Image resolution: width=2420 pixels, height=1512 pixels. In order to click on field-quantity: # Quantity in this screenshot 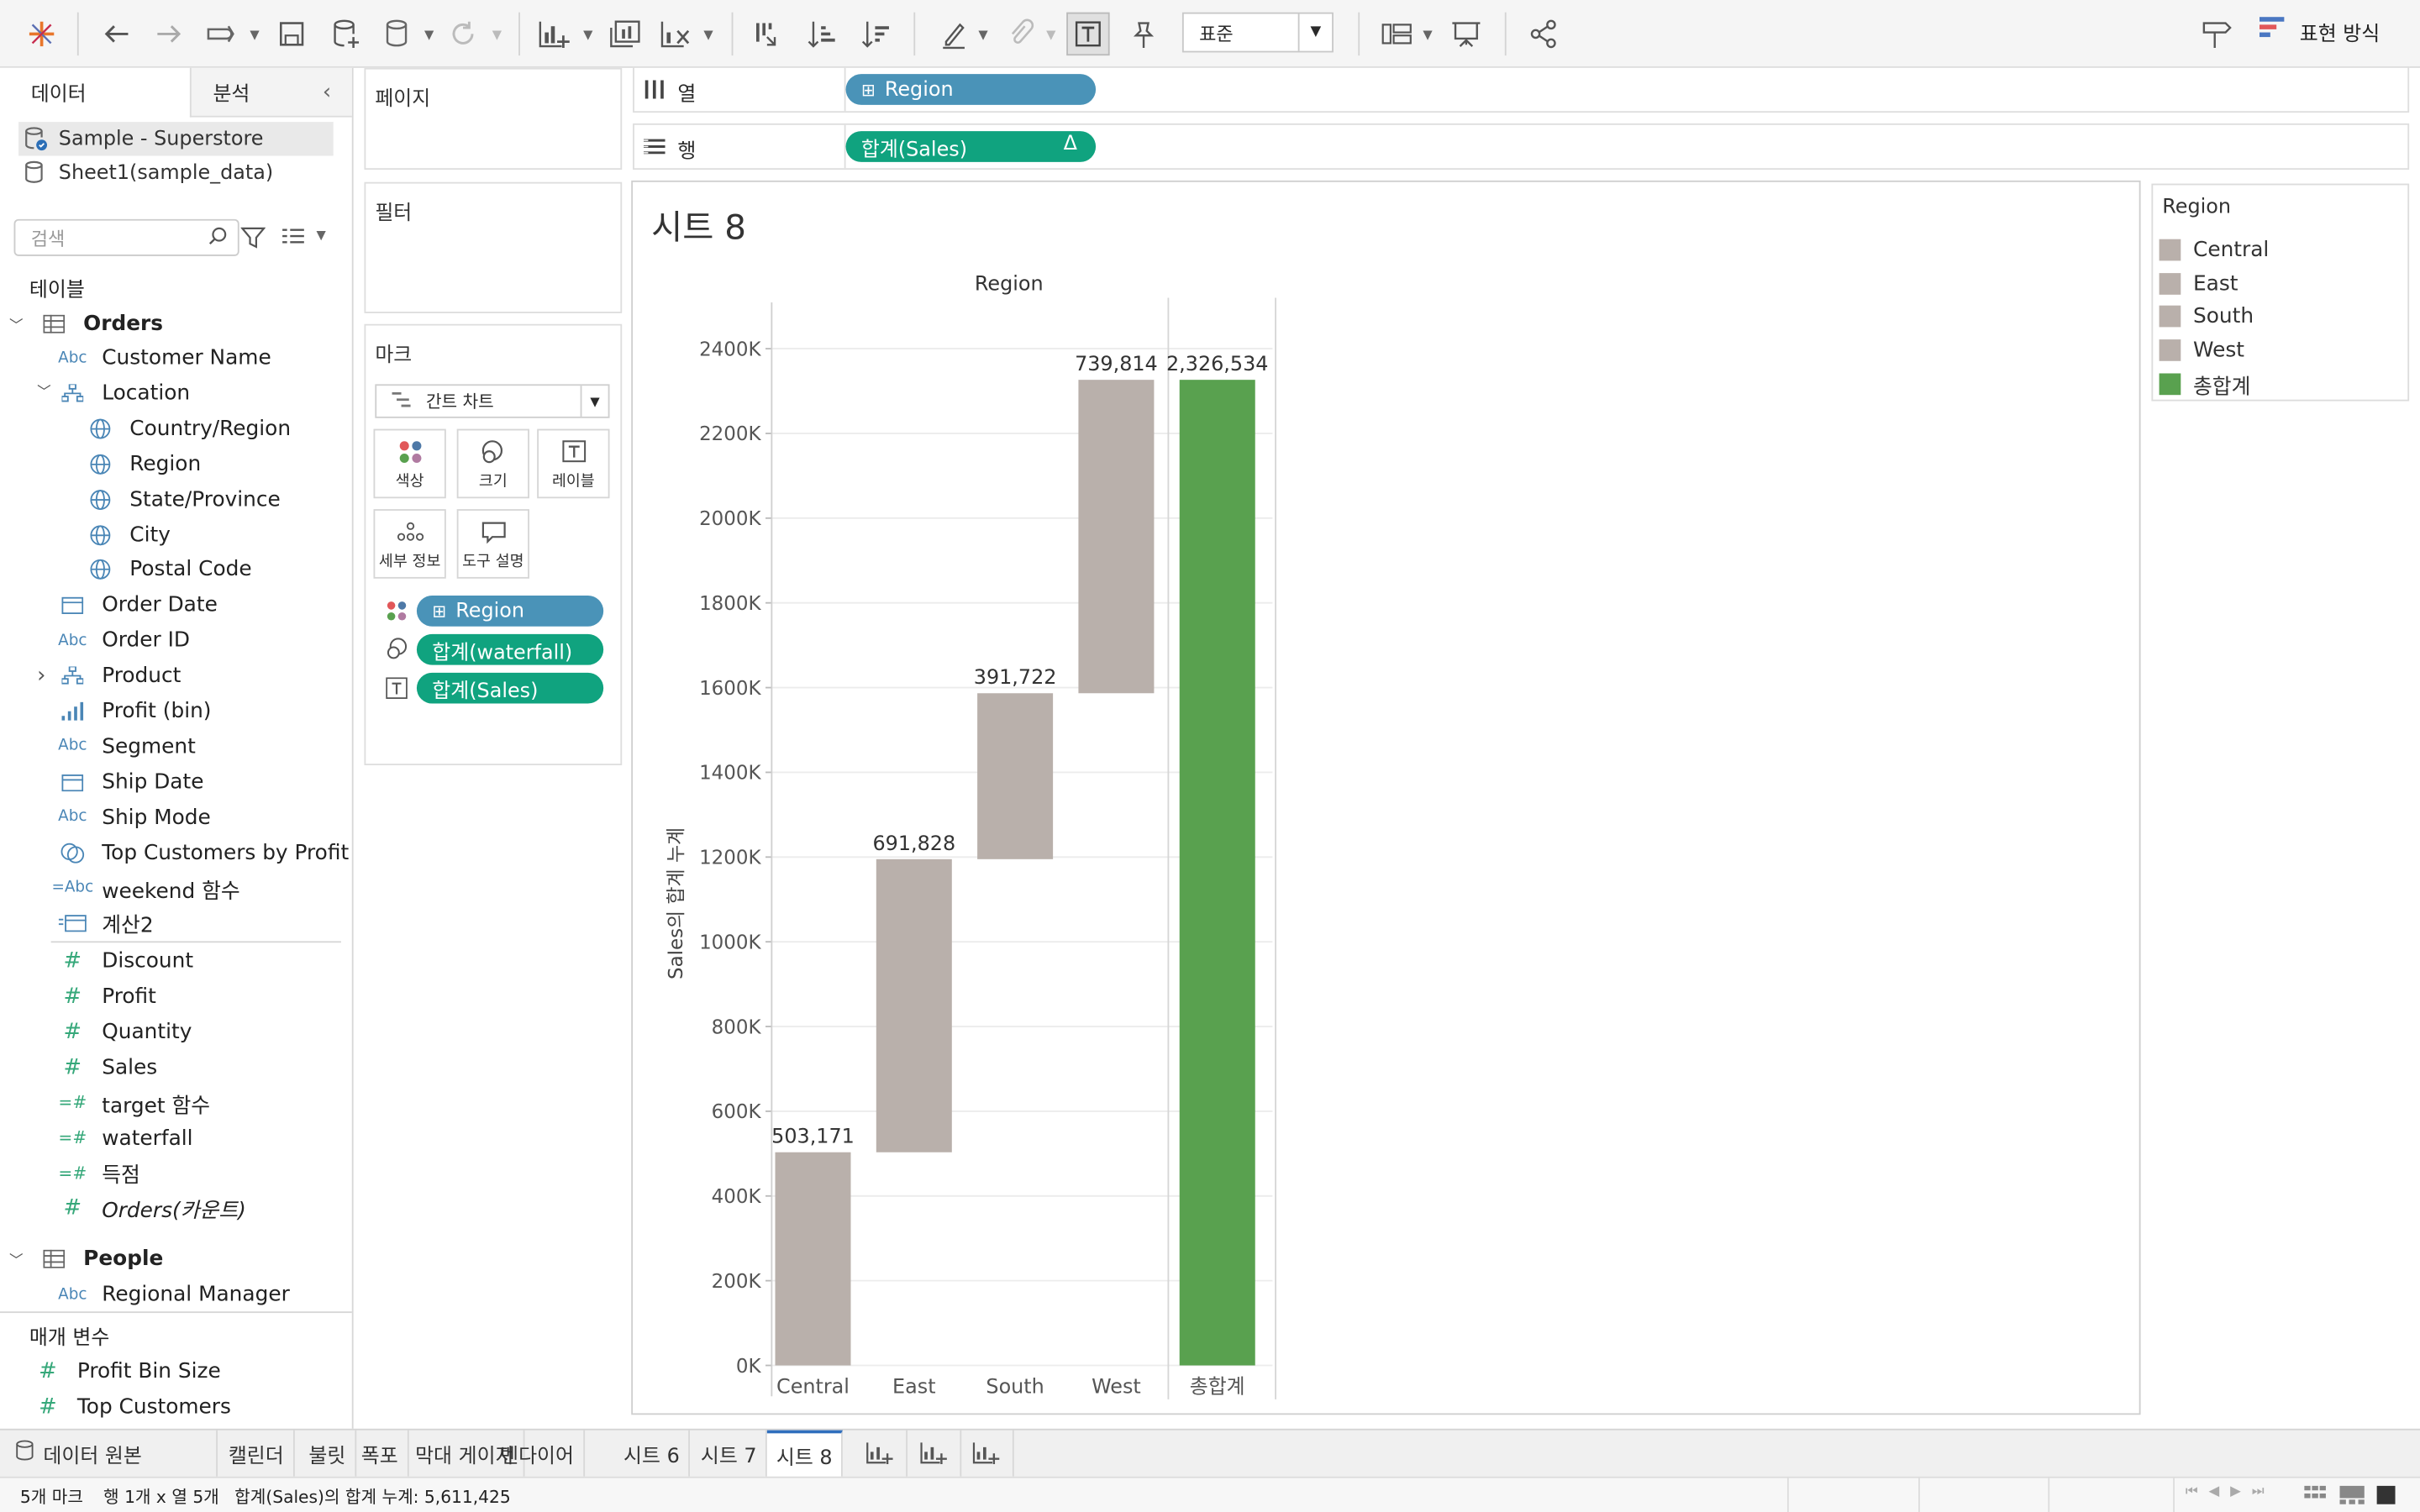, I will do `click(125, 1031)`.